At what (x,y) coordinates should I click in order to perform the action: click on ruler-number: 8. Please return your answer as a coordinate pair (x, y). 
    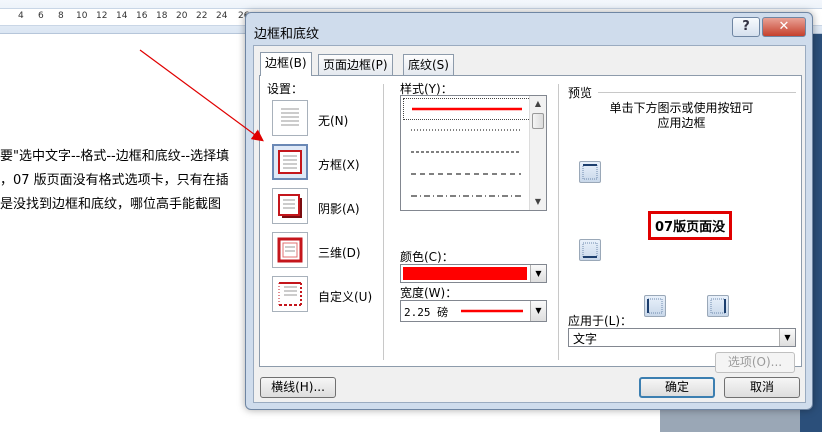
    Looking at the image, I should click on (61, 16).